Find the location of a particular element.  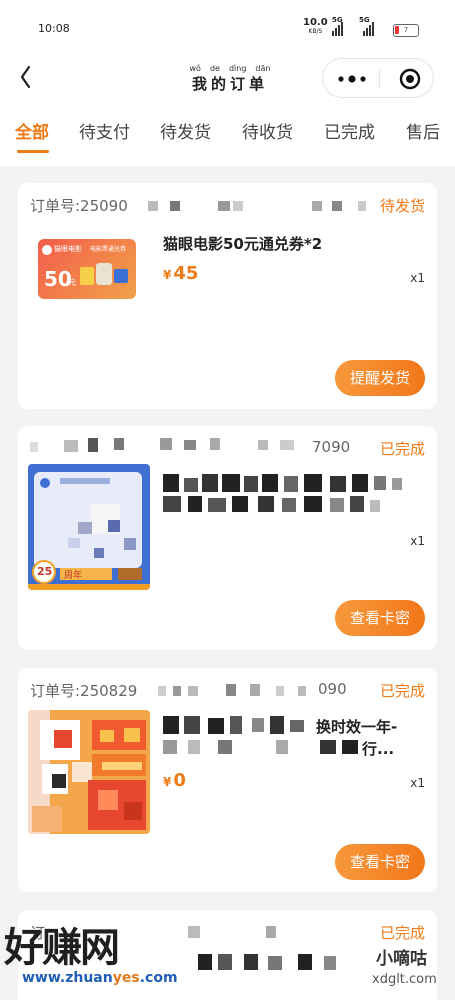

order-number: 订单号:250829 is located at coordinates (84, 691).